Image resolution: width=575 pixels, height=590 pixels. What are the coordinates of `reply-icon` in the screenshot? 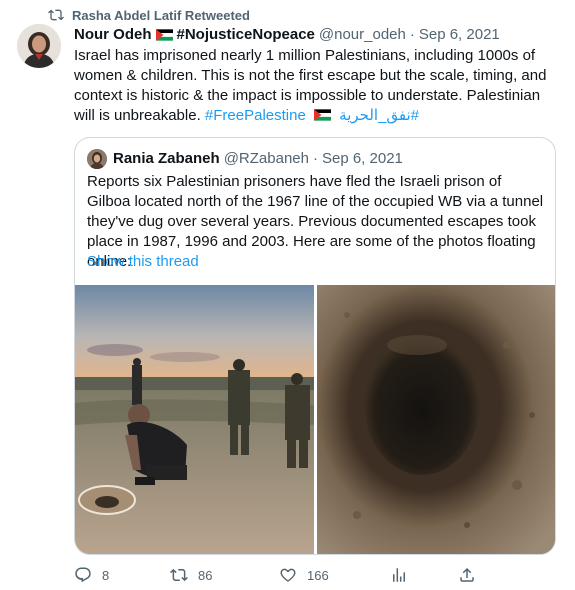 It's located at (83, 575).